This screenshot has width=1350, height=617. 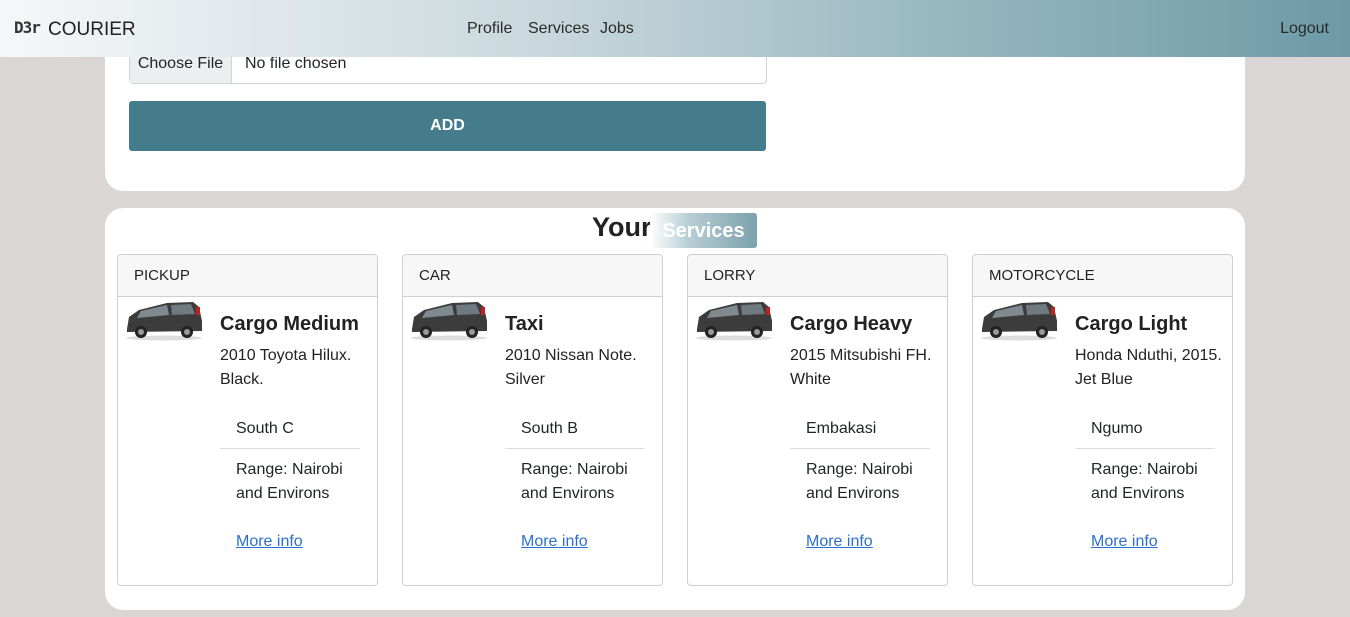 What do you see at coordinates (703, 230) in the screenshot?
I see `services-heading-badge: Services` at bounding box center [703, 230].